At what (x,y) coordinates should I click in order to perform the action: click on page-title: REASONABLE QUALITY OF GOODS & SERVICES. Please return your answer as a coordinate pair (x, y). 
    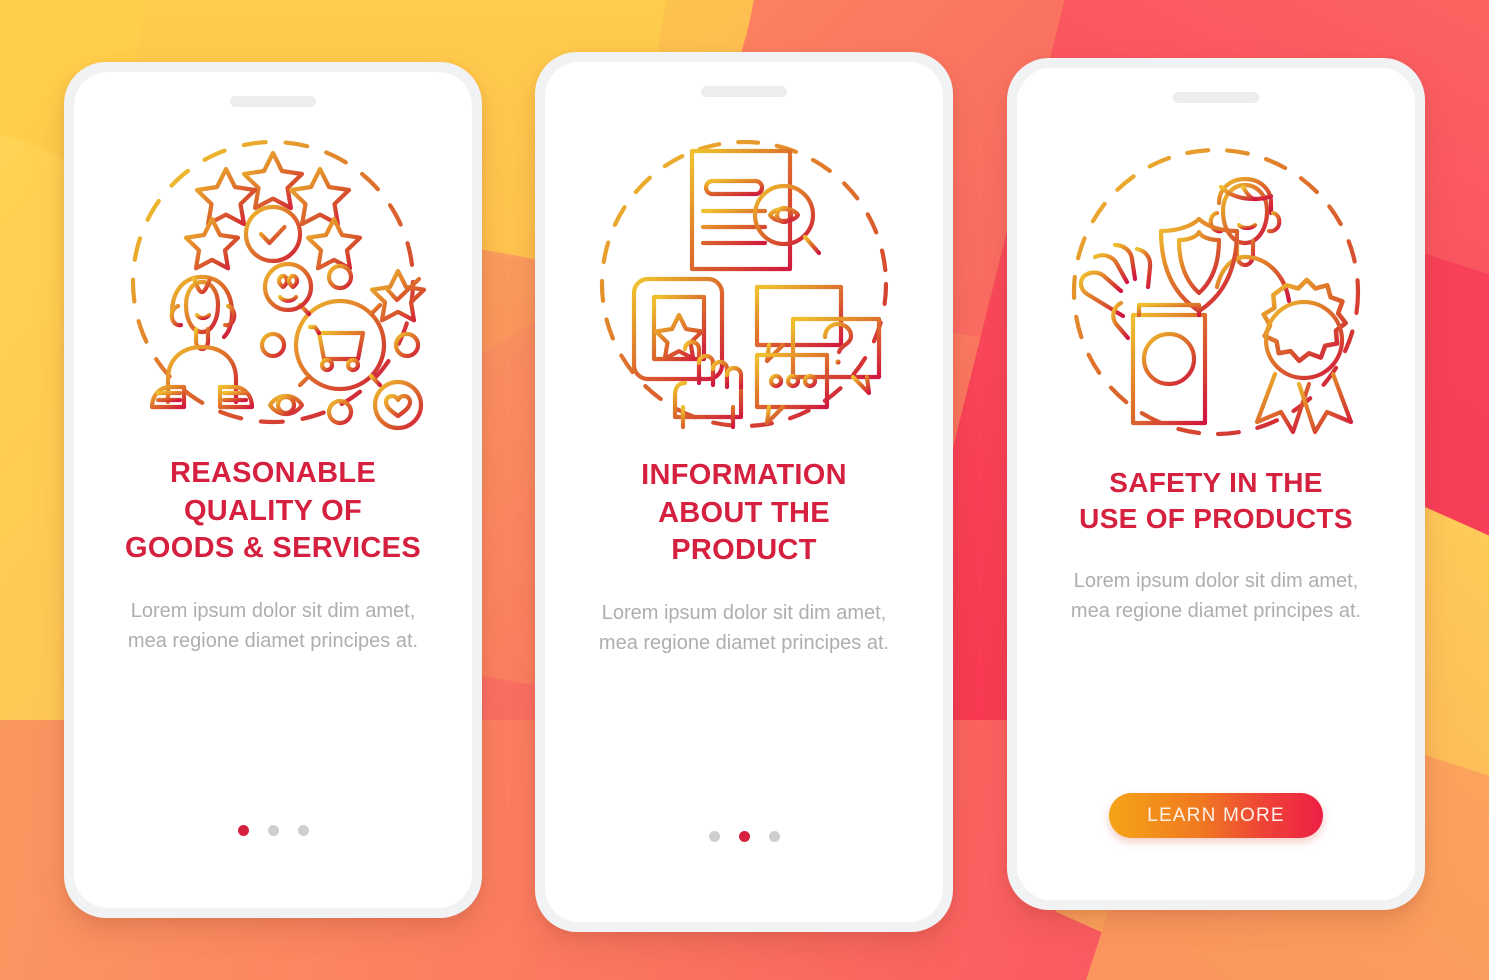
    Looking at the image, I should click on (273, 511).